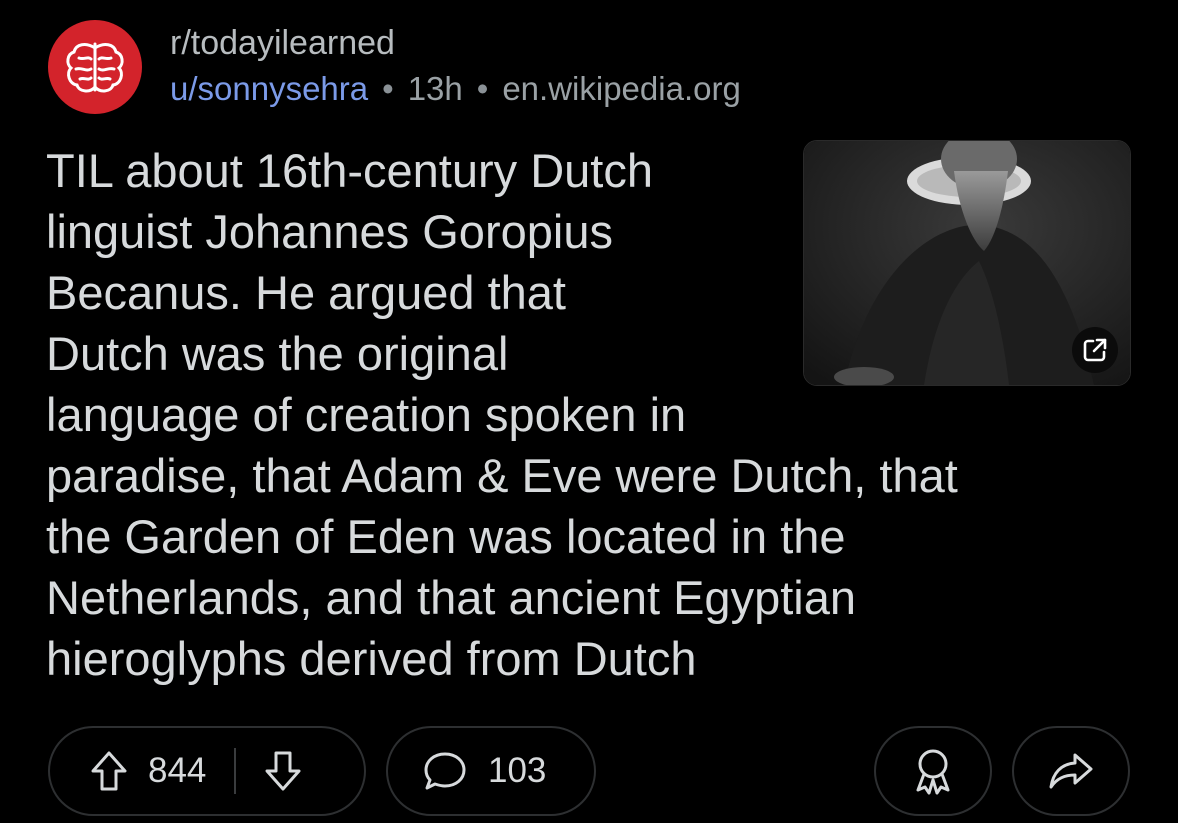  Describe the element at coordinates (177, 770) in the screenshot. I see `vote-count: 844` at that location.